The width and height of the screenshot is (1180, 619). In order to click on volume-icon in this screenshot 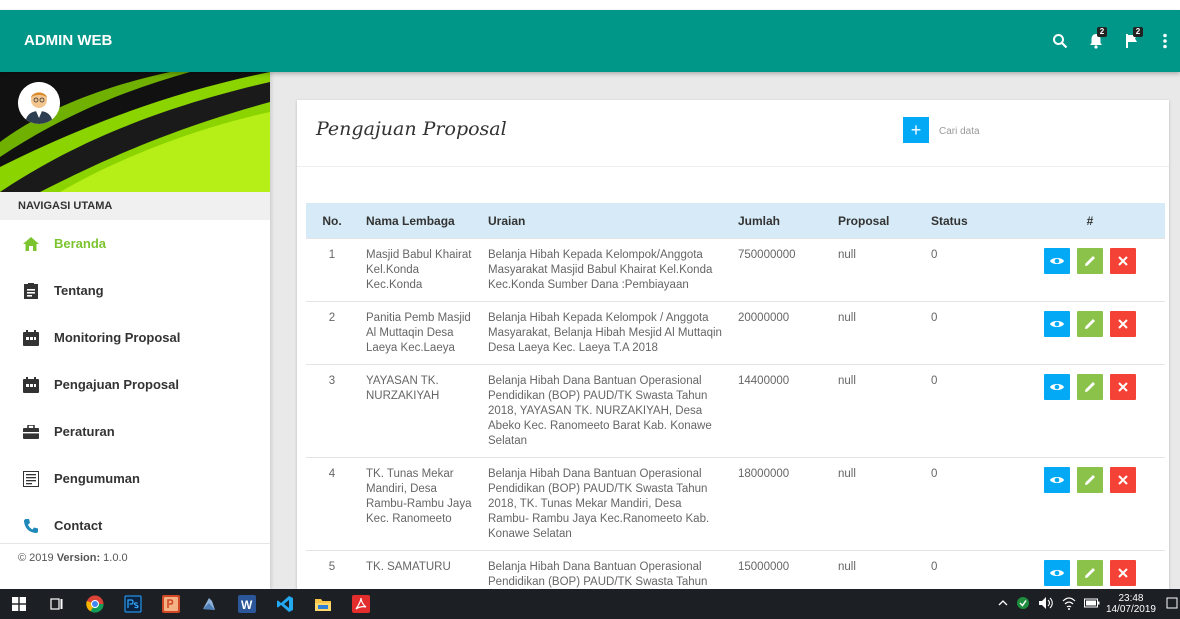, I will do `click(1046, 604)`.